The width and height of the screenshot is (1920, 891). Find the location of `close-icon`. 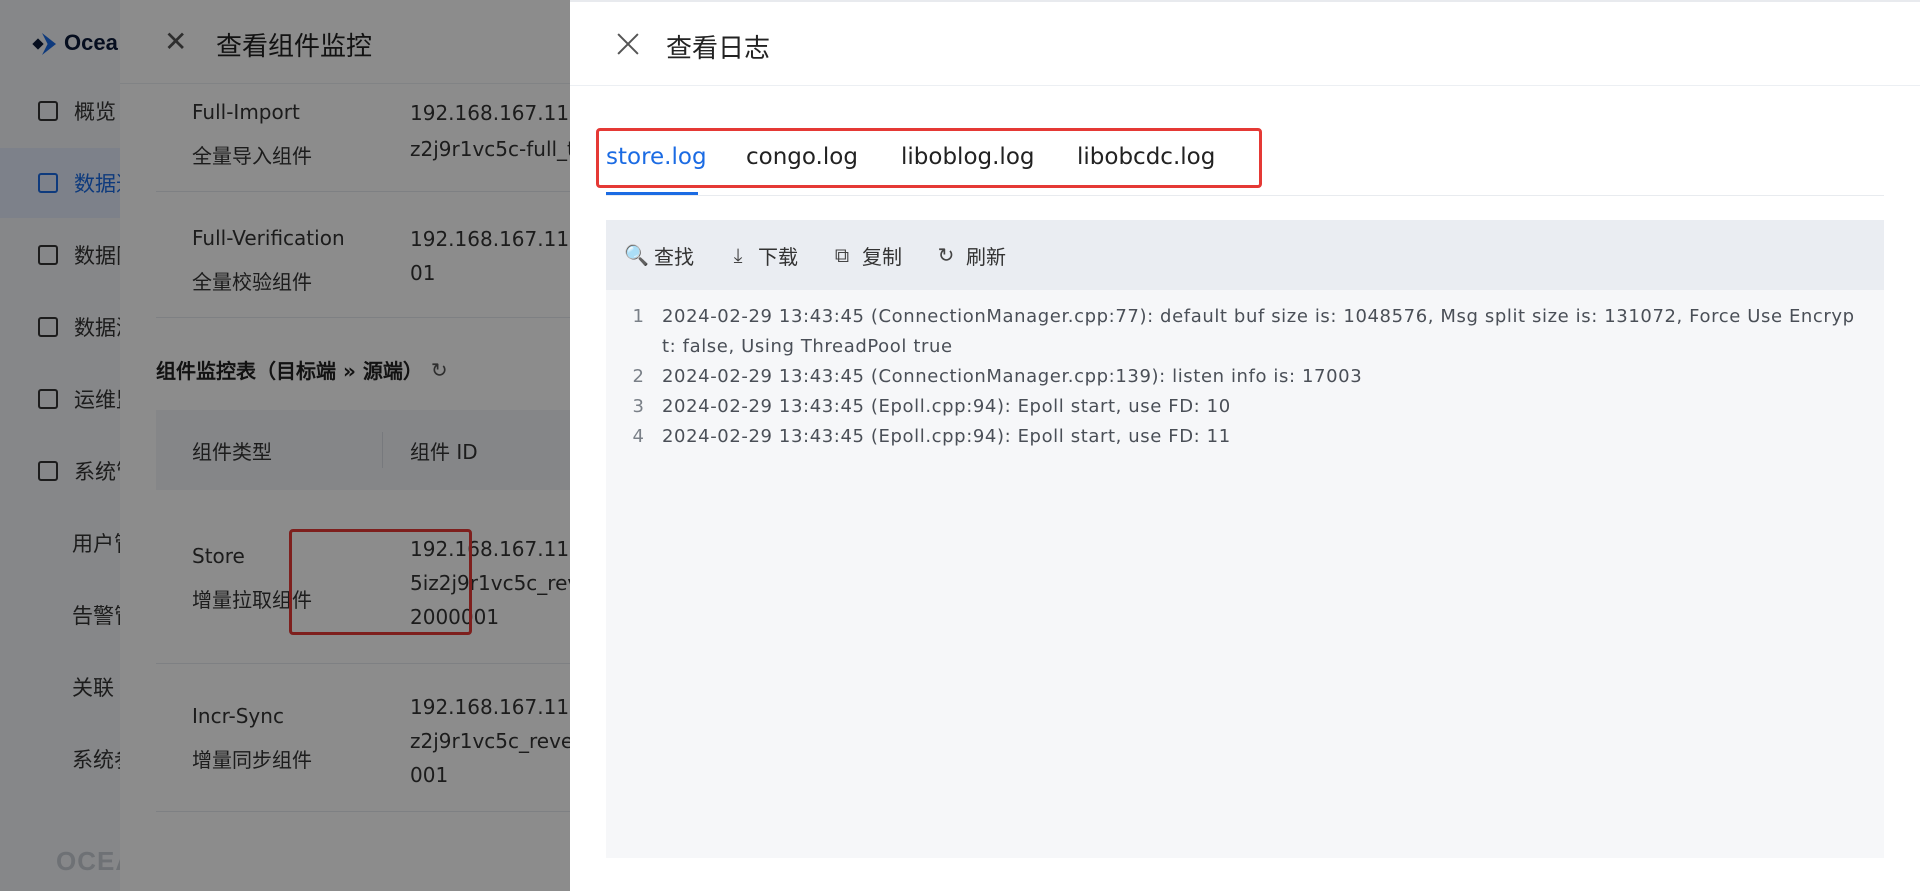

close-icon is located at coordinates (628, 44).